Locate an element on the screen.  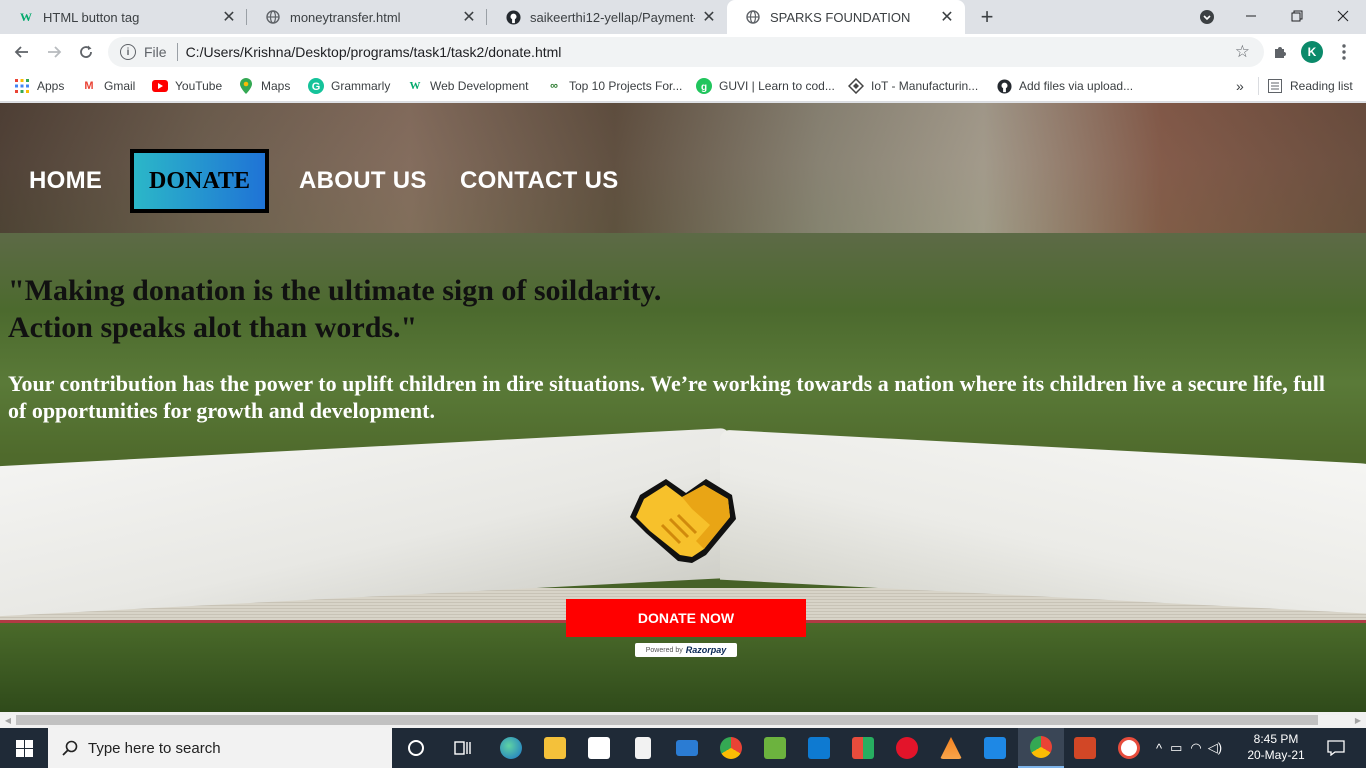
taskbar-vlc is located at coordinates (951, 748).